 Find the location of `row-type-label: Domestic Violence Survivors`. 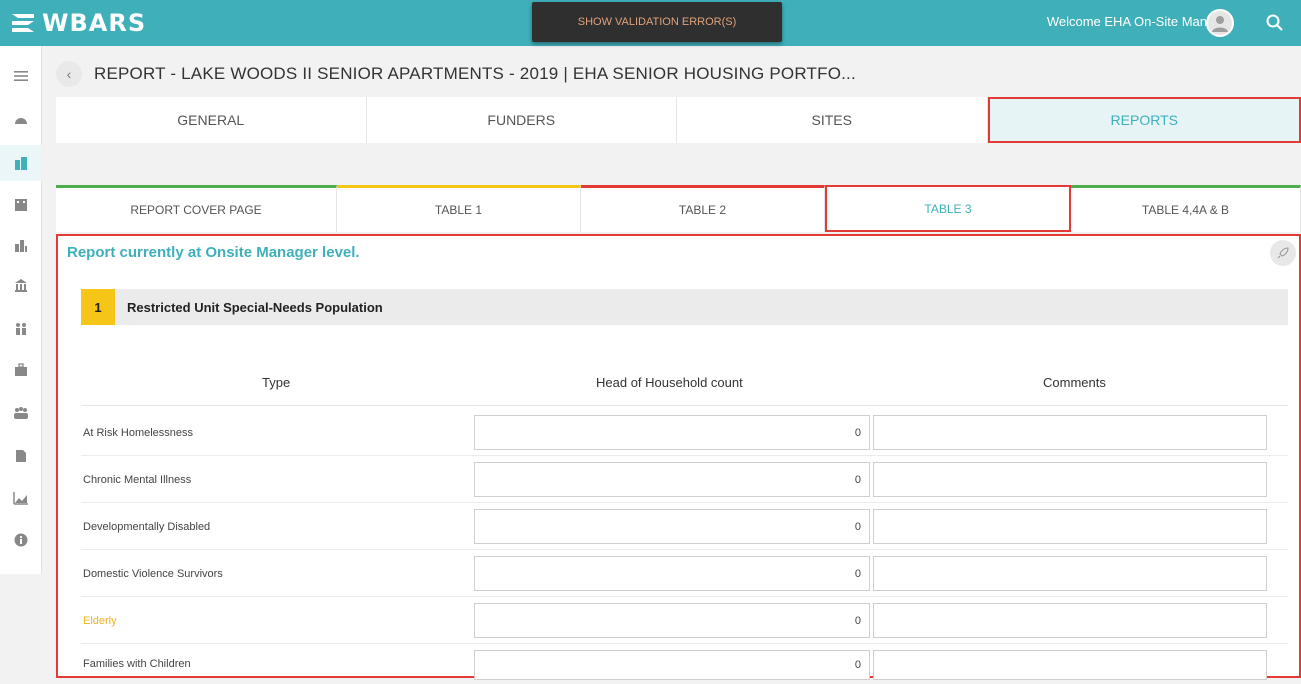

row-type-label: Domestic Violence Survivors is located at coordinates (153, 573).